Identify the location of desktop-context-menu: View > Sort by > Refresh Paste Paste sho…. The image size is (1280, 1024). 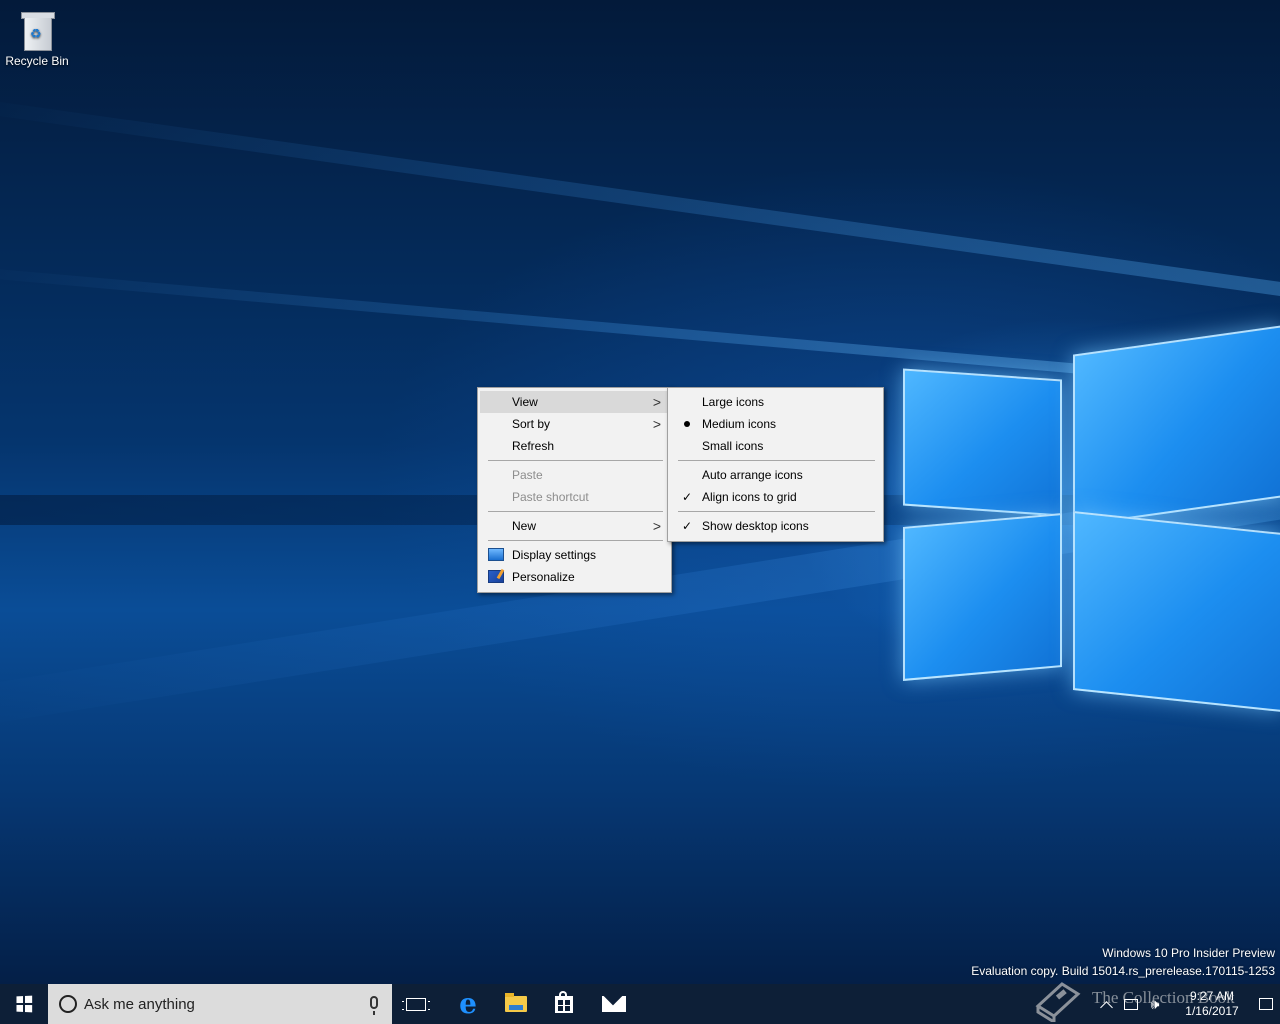
(574, 490).